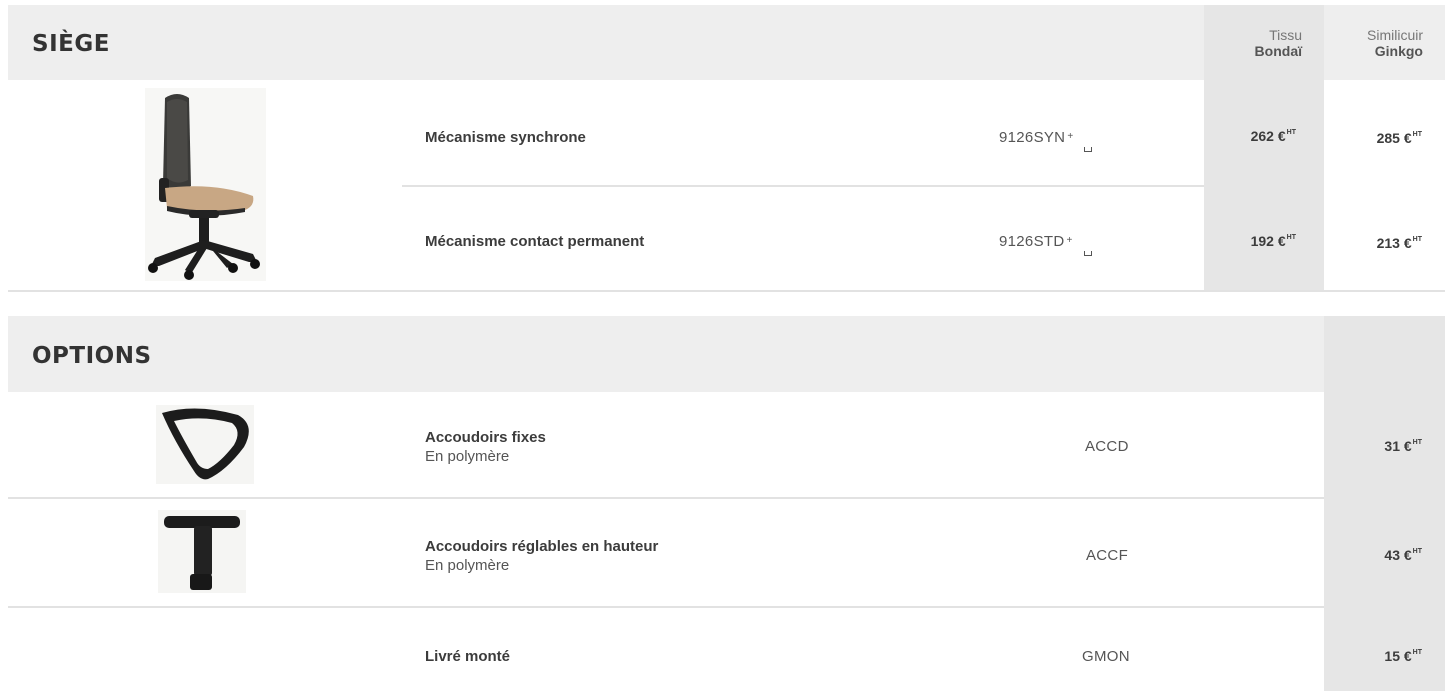  Describe the element at coordinates (1268, 241) in the screenshot. I see `price-value: 192 €` at that location.